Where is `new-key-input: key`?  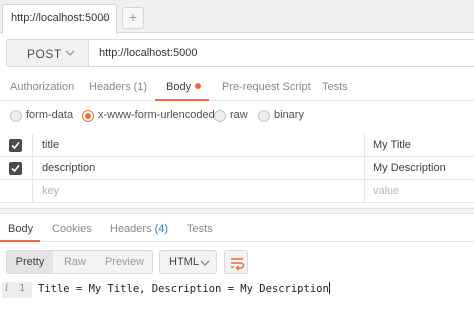
new-key-input: key is located at coordinates (50, 191).